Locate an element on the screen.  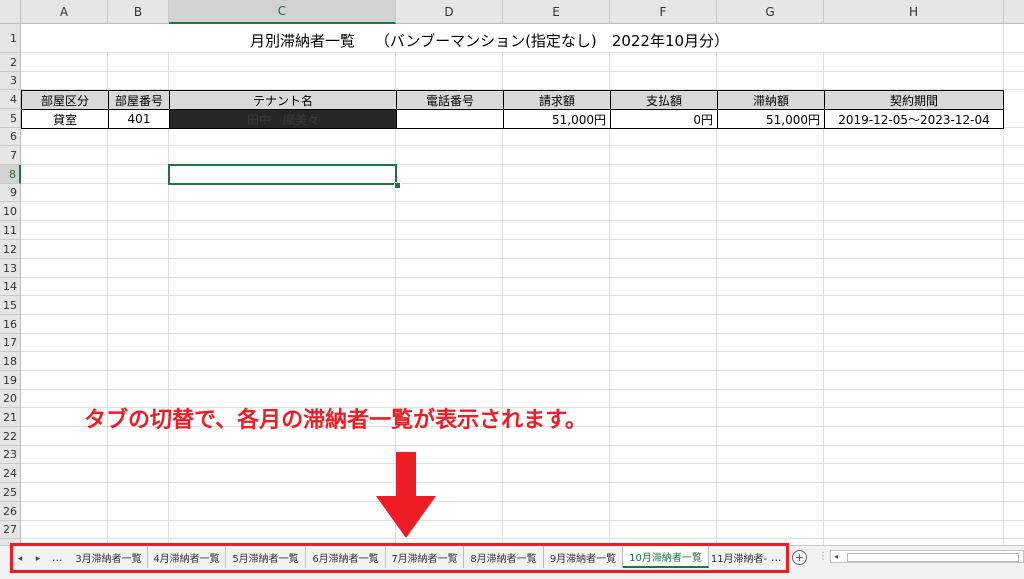
splitter-handle-icon: ⋮ is located at coordinates (823, 556).